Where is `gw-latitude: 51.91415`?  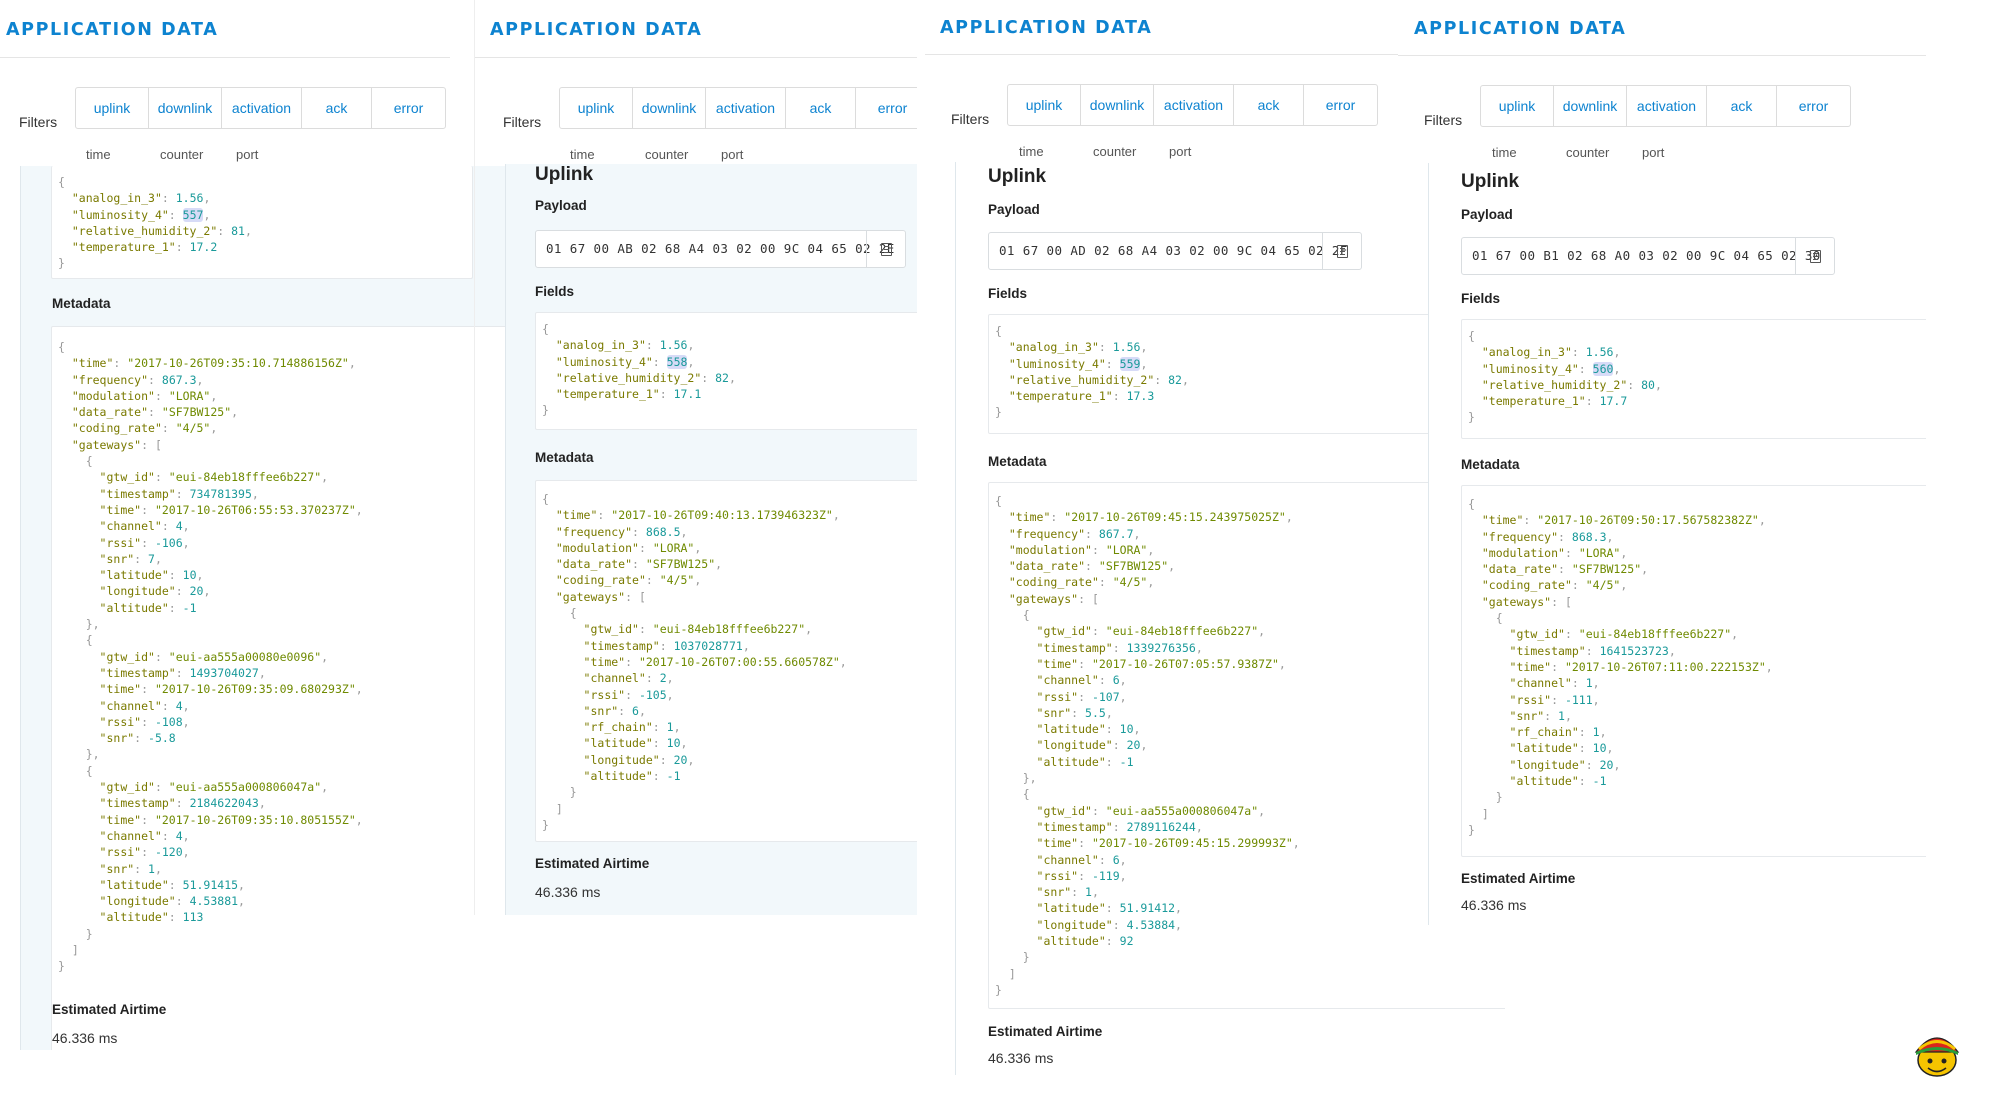
gw-latitude: 51.91415 is located at coordinates (210, 884).